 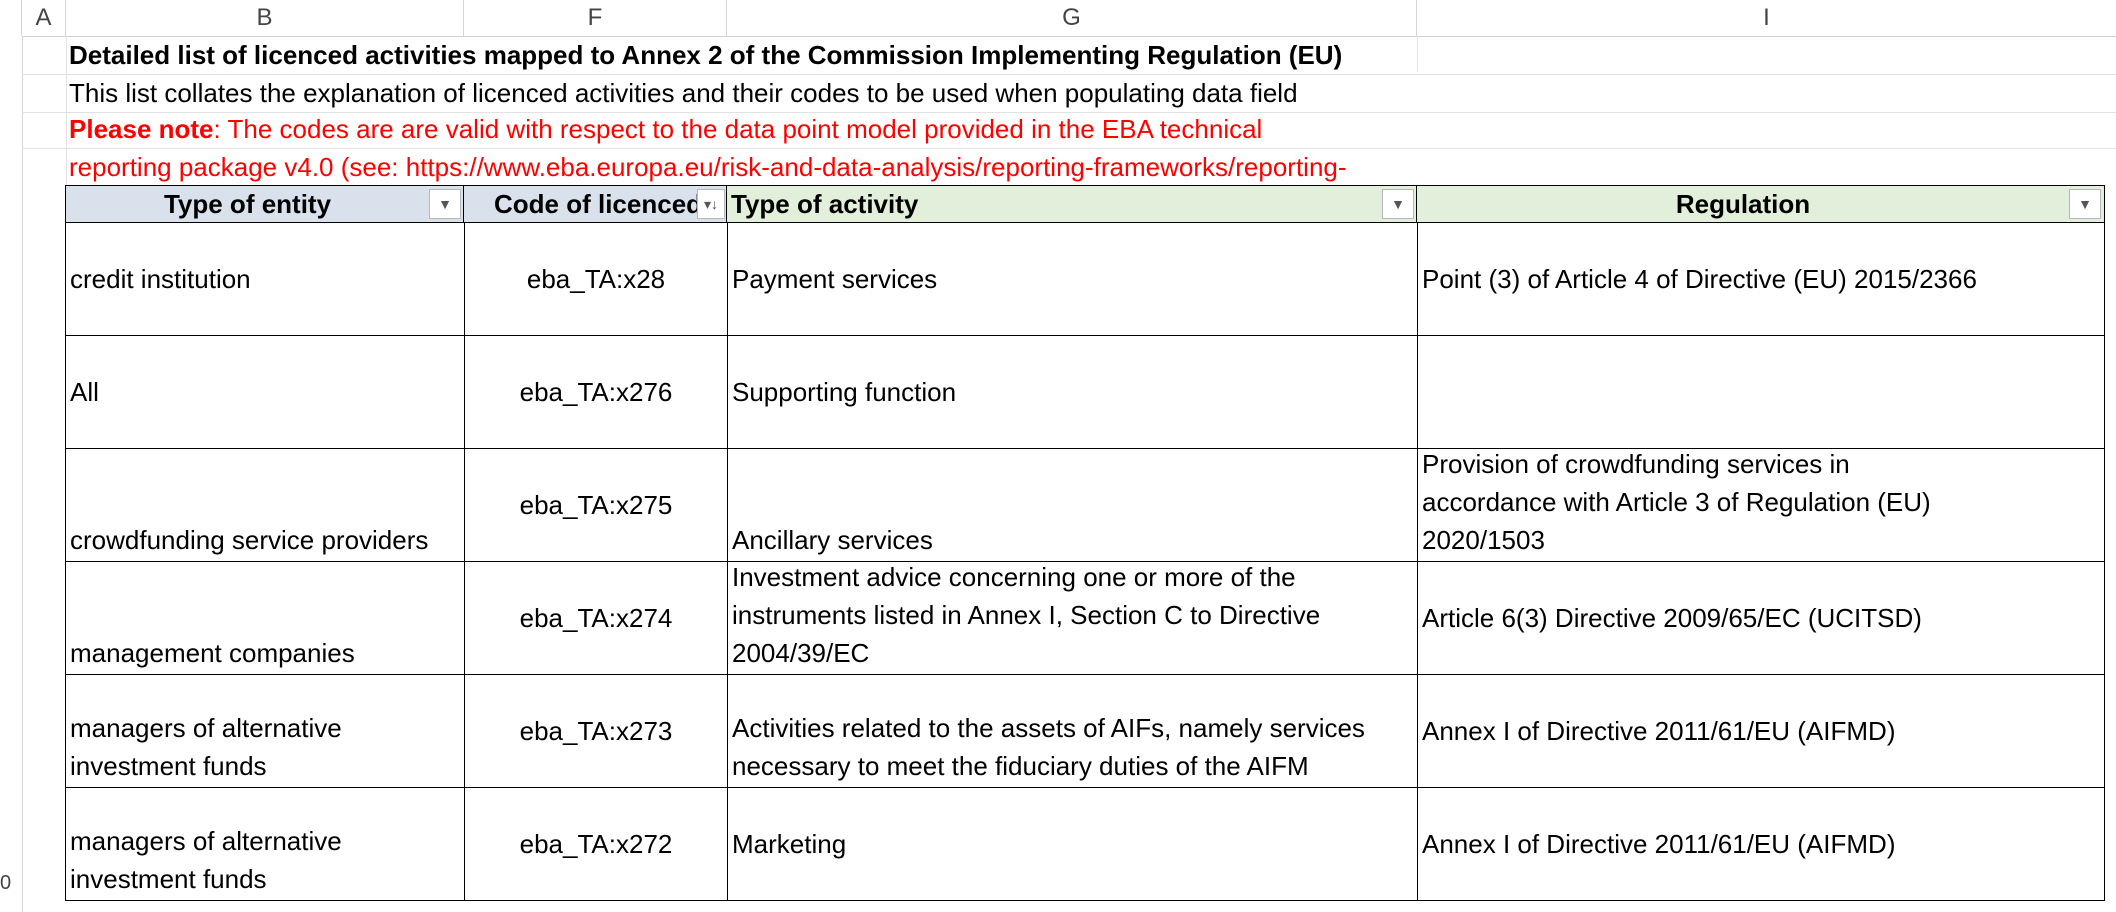 I want to click on cell-code: eba_TA:x275, so click(x=596, y=505).